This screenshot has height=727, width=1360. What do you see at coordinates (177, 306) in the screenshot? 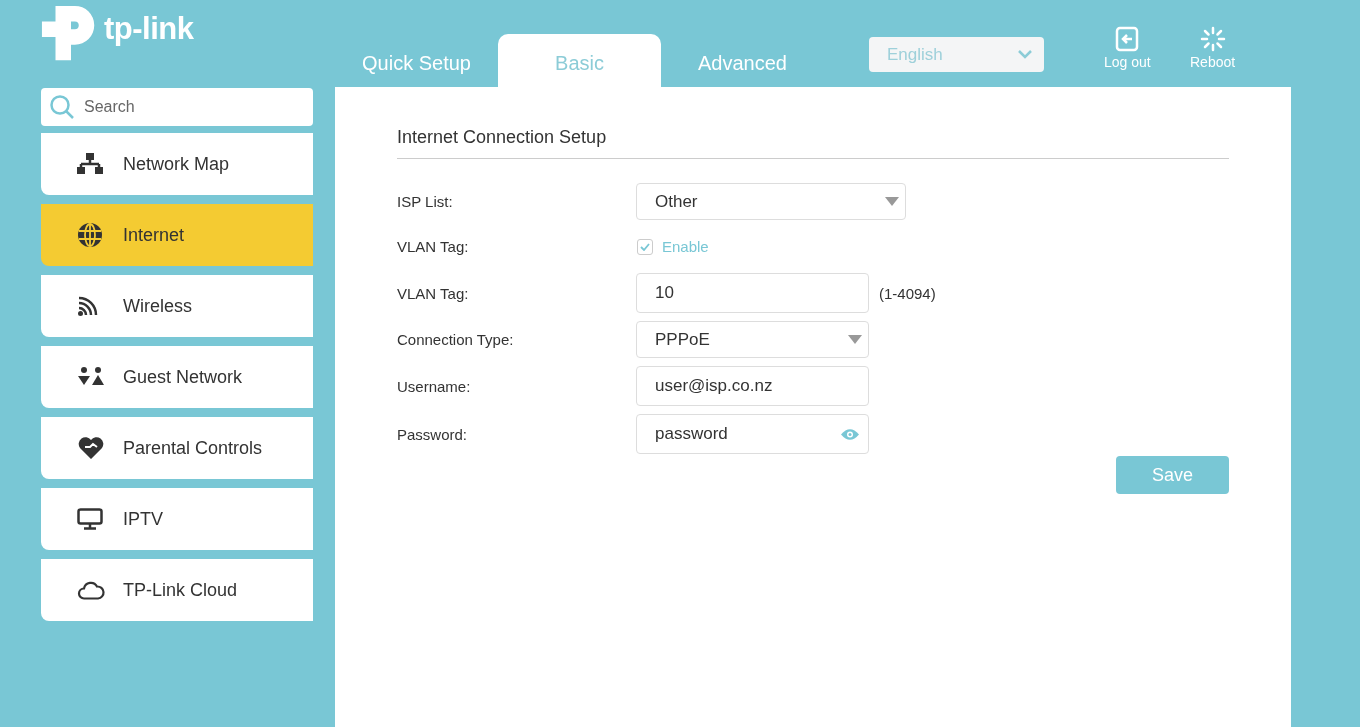
I see `sidebar-item: Wireless` at bounding box center [177, 306].